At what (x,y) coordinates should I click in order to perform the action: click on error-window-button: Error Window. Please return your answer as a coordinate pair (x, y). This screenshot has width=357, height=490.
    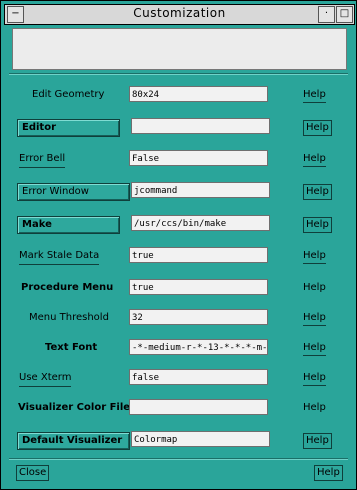
    Looking at the image, I should click on (73, 192).